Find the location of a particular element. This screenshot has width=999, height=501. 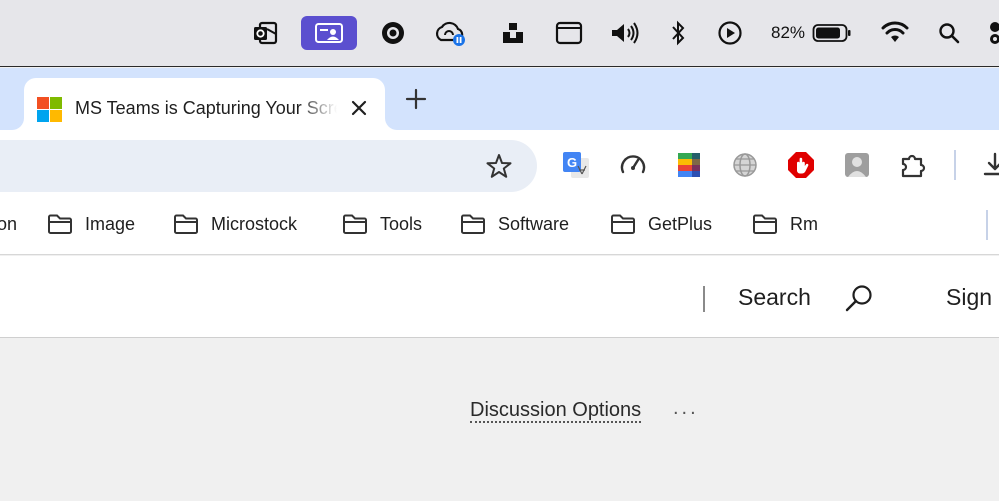

bookmark-label: Image is located at coordinates (110, 223).